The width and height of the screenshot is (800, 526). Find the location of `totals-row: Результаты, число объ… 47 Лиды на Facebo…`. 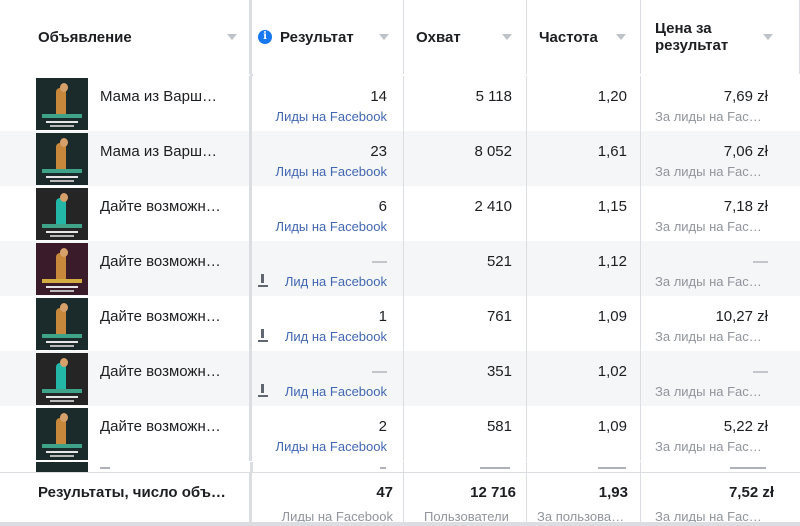

totals-row: Результаты, число объ… 47 Лиды на Facebo… is located at coordinates (400, 499).